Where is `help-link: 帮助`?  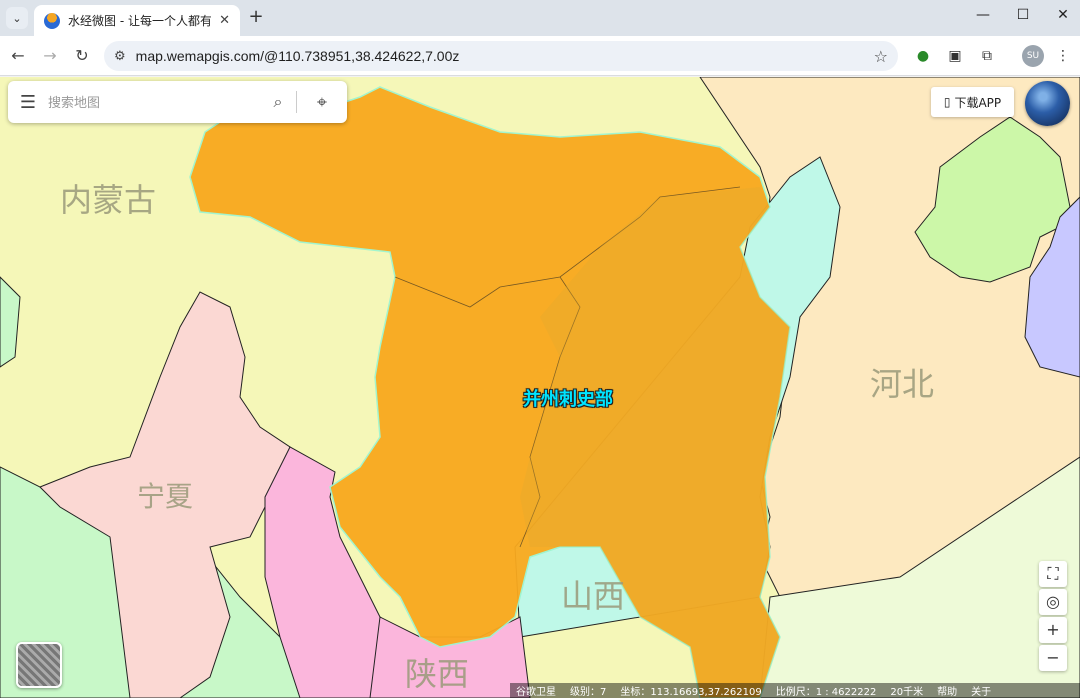 help-link: 帮助 is located at coordinates (947, 690).